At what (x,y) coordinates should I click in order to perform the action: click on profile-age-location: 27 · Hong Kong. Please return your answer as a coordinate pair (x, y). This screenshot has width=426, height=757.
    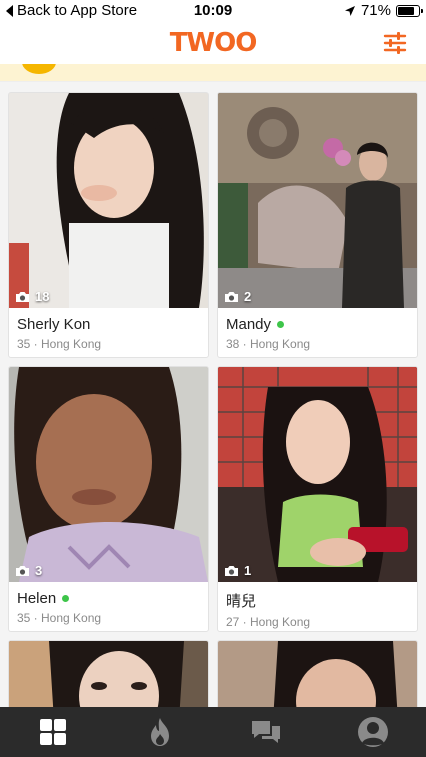
    Looking at the image, I should click on (268, 622).